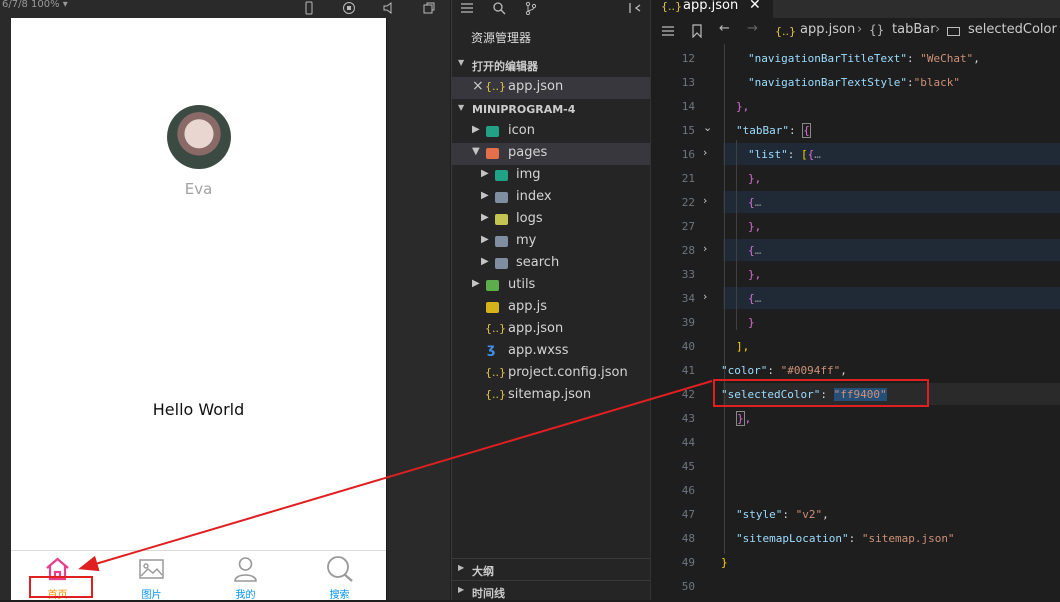  I want to click on device-zoom-select: 6/7/8 100% ▾, so click(35, 5).